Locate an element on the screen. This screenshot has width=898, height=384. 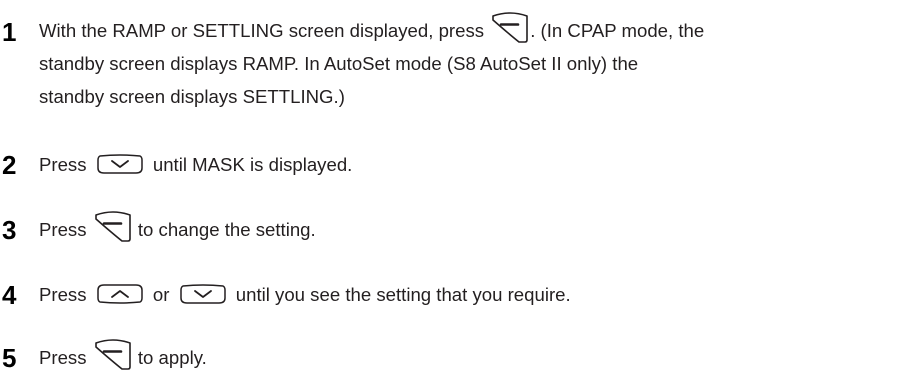
step-text: Press to change the setting. is located at coordinates (465, 228).